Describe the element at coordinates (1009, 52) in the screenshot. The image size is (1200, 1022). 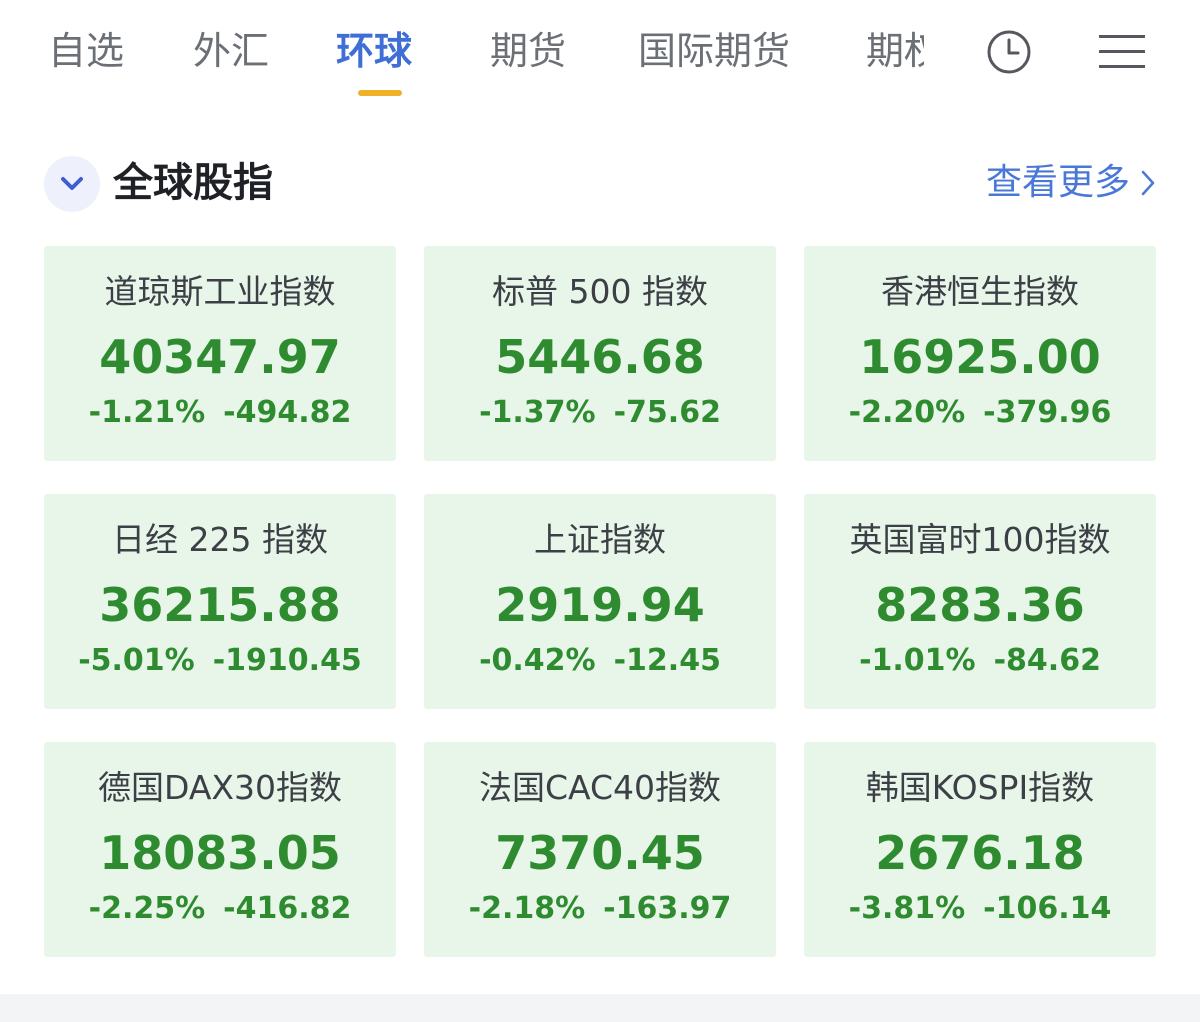
I see `clock-icon` at that location.